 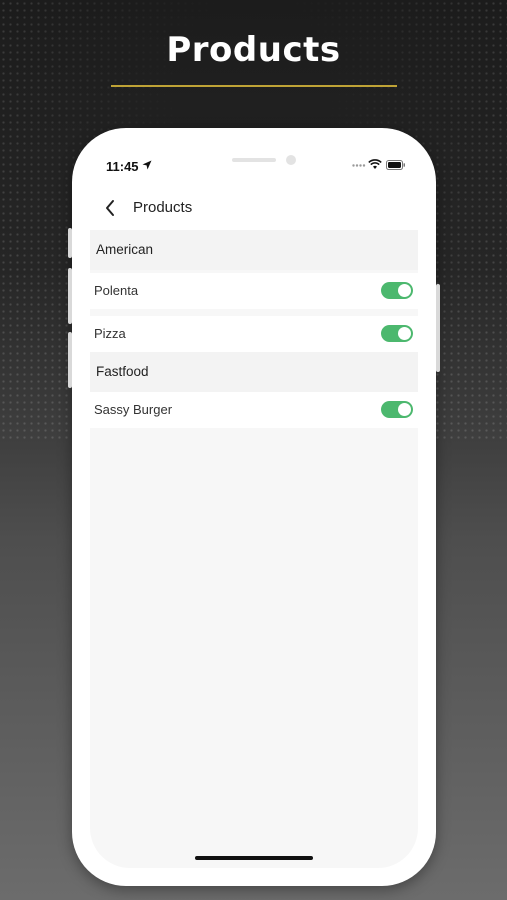 I want to click on chevron-left-icon, so click(x=110, y=208).